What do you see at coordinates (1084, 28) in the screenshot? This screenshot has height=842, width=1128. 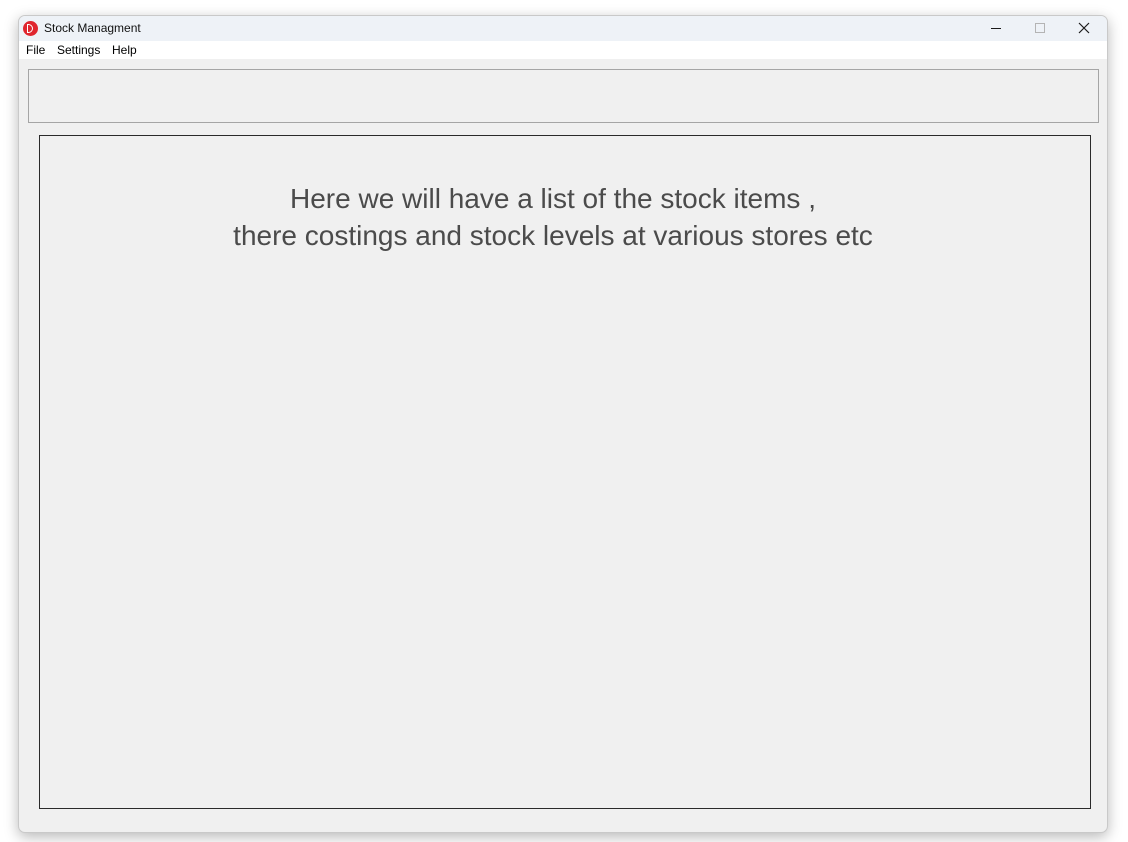 I see `close-icon` at bounding box center [1084, 28].